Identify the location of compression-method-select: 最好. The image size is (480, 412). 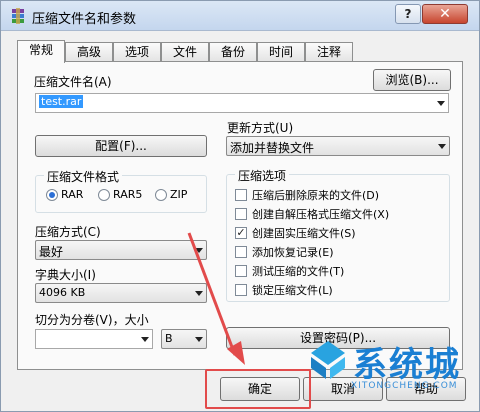
(121, 250).